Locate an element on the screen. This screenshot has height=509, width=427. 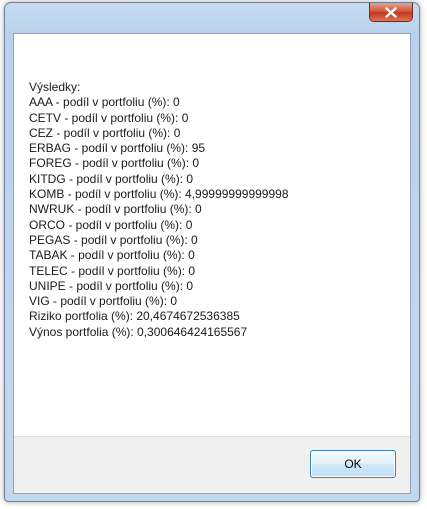
title-bar is located at coordinates (212, 18).